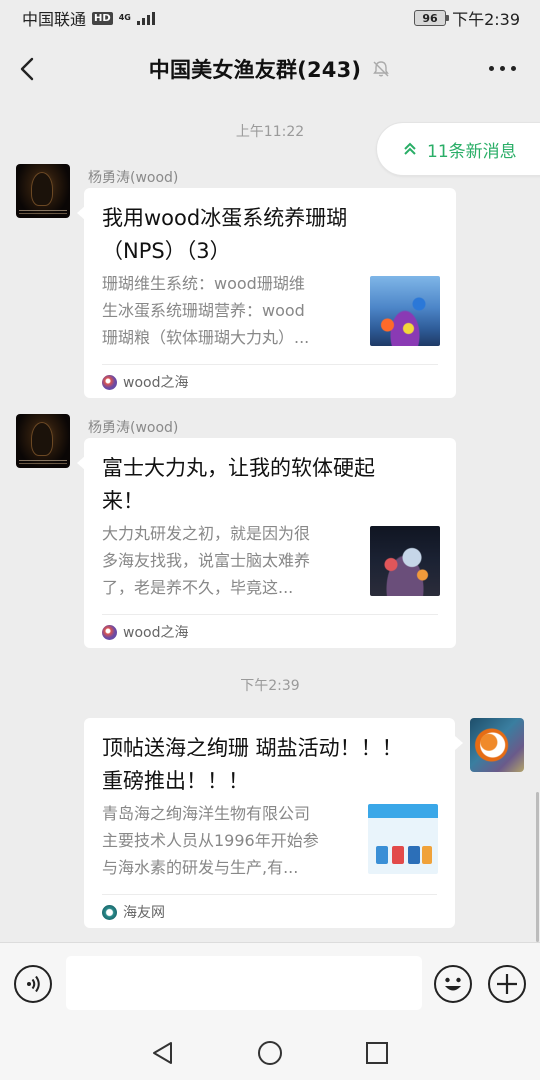 The height and width of the screenshot is (1080, 540). What do you see at coordinates (238, 485) in the screenshot?
I see `card-title: 富士大力丸，让我的软体硬起 来！` at bounding box center [238, 485].